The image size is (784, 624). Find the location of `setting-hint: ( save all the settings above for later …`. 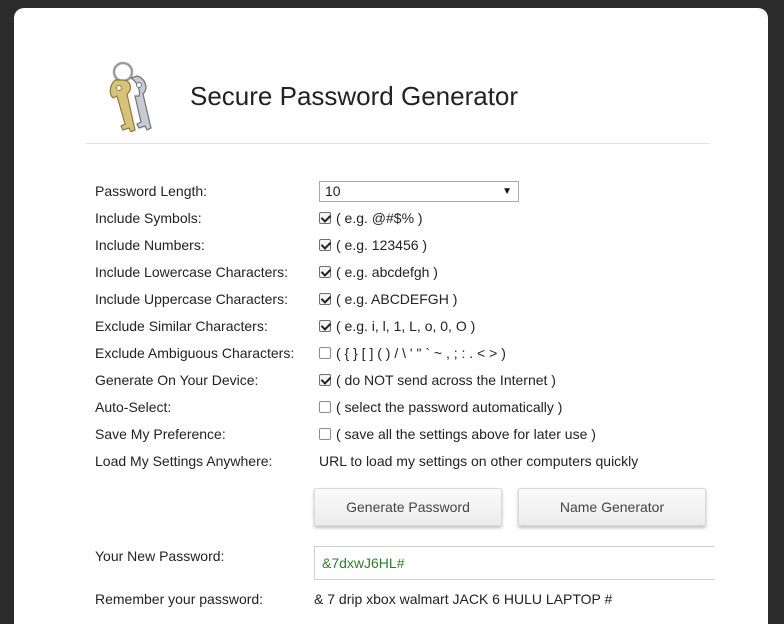

setting-hint: ( save all the settings above for later … is located at coordinates (466, 434).